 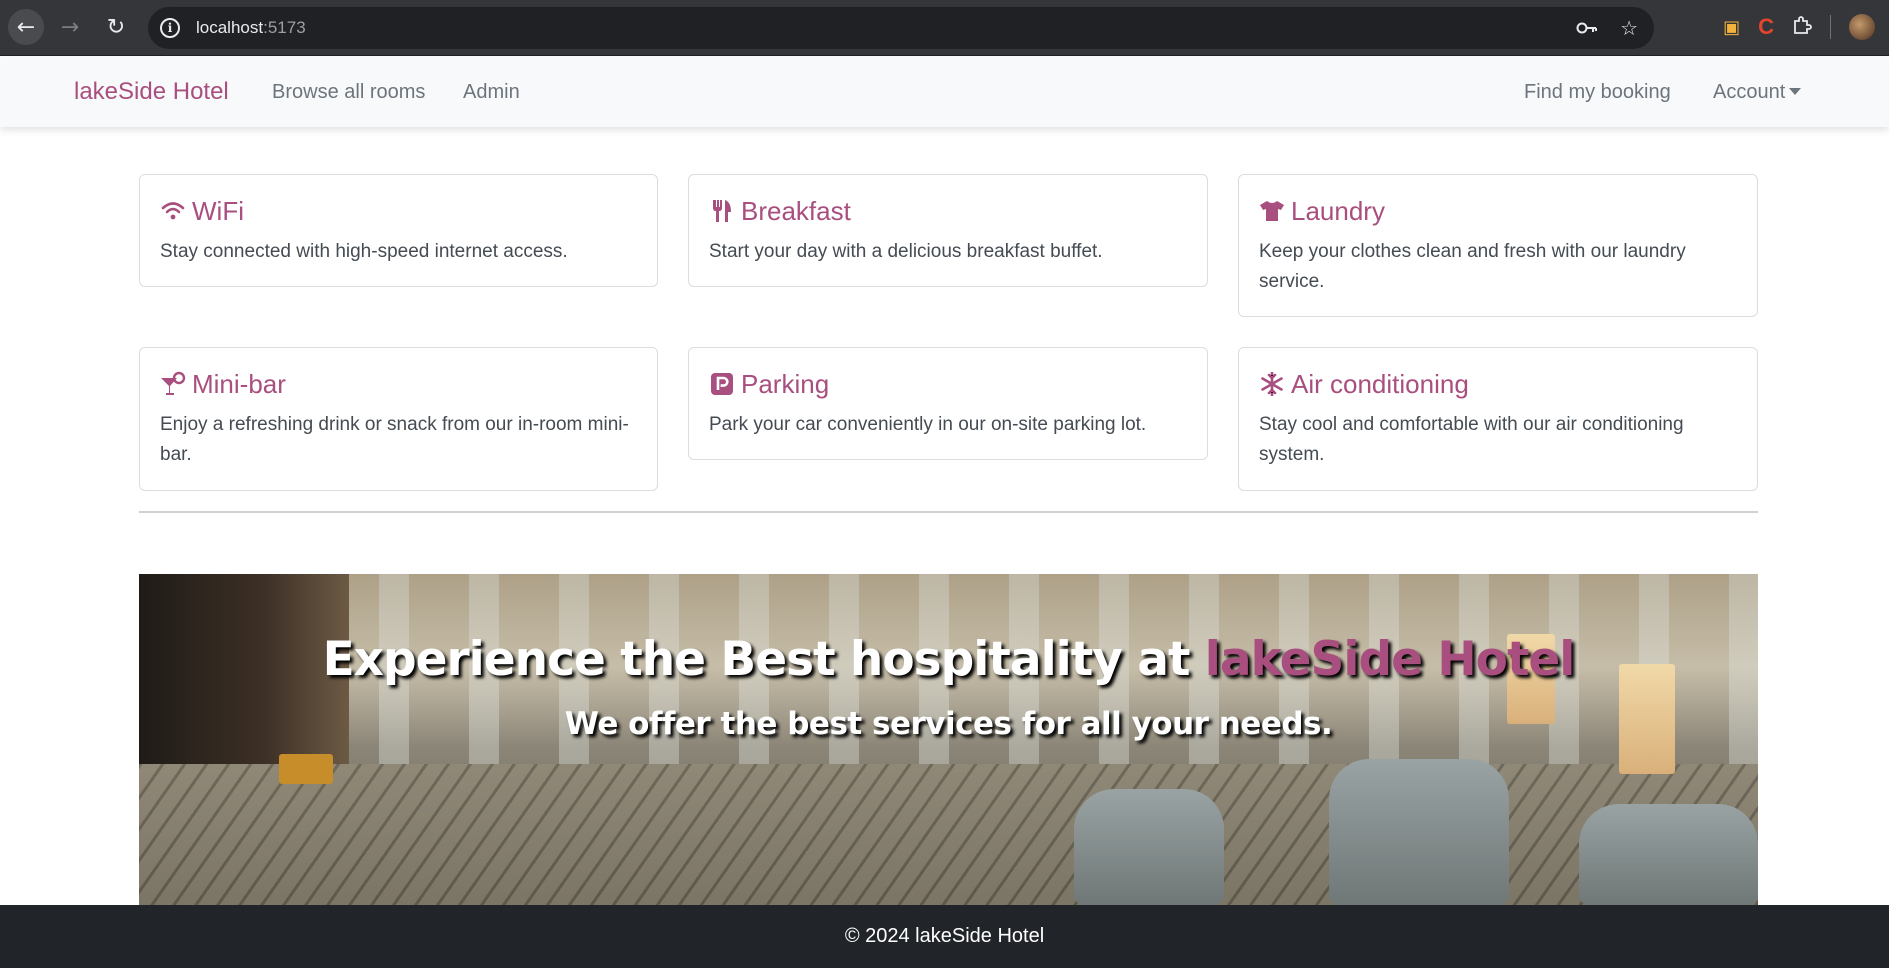 What do you see at coordinates (1795, 91) in the screenshot?
I see `caret-down-icon` at bounding box center [1795, 91].